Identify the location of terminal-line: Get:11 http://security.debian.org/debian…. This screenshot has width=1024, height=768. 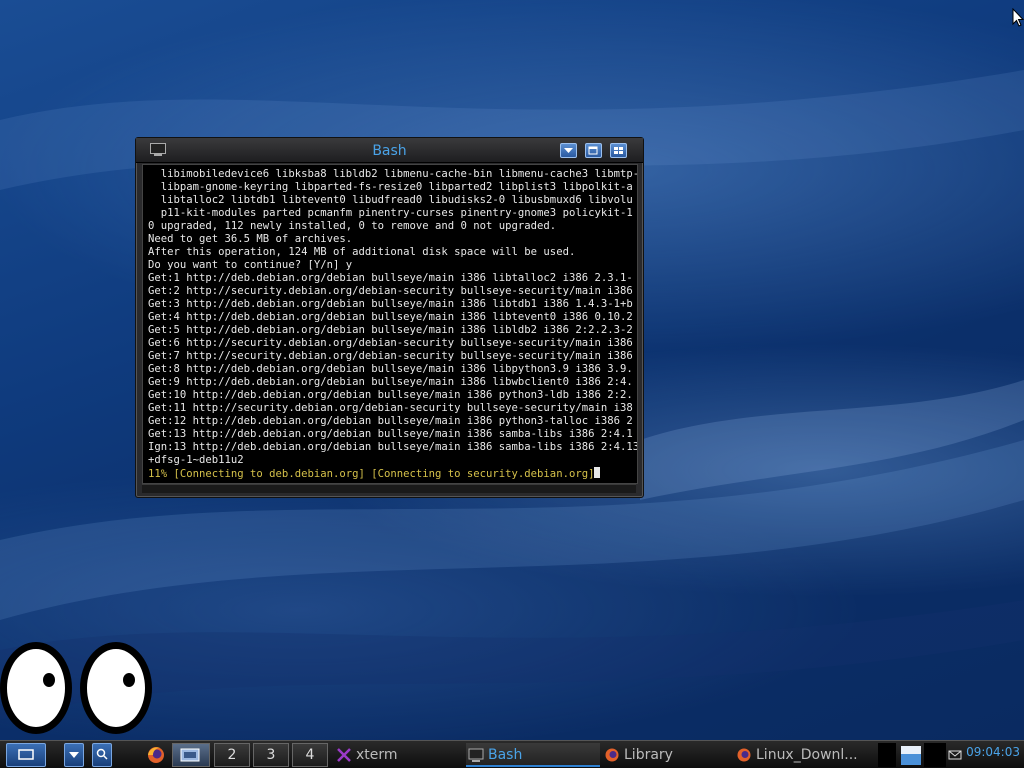
(390, 408).